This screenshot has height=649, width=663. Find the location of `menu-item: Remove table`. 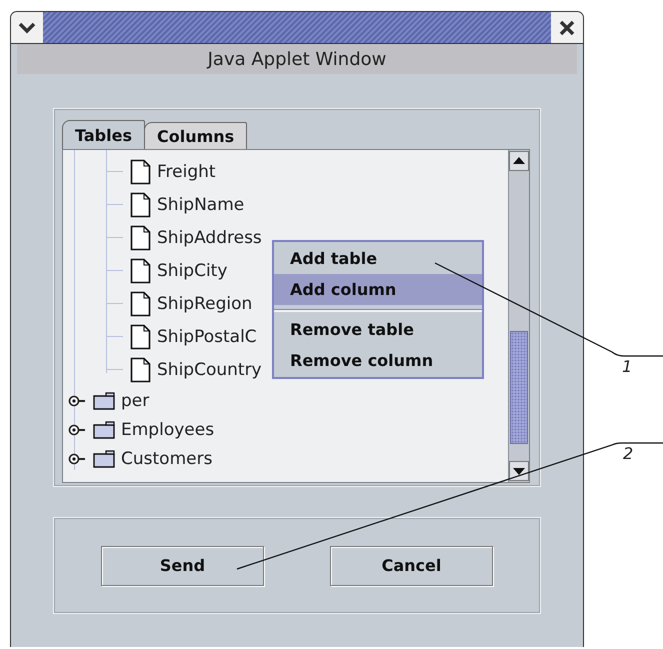

menu-item: Remove table is located at coordinates (378, 329).